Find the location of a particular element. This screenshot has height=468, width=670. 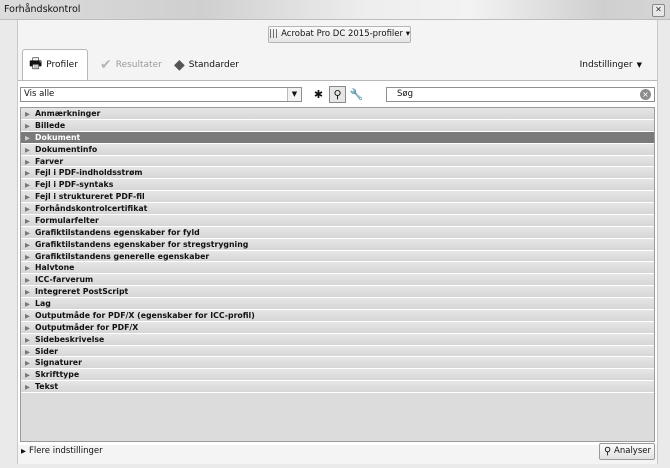

category-label: Grafiktilstandens generelle egenskaber is located at coordinates (122, 256).